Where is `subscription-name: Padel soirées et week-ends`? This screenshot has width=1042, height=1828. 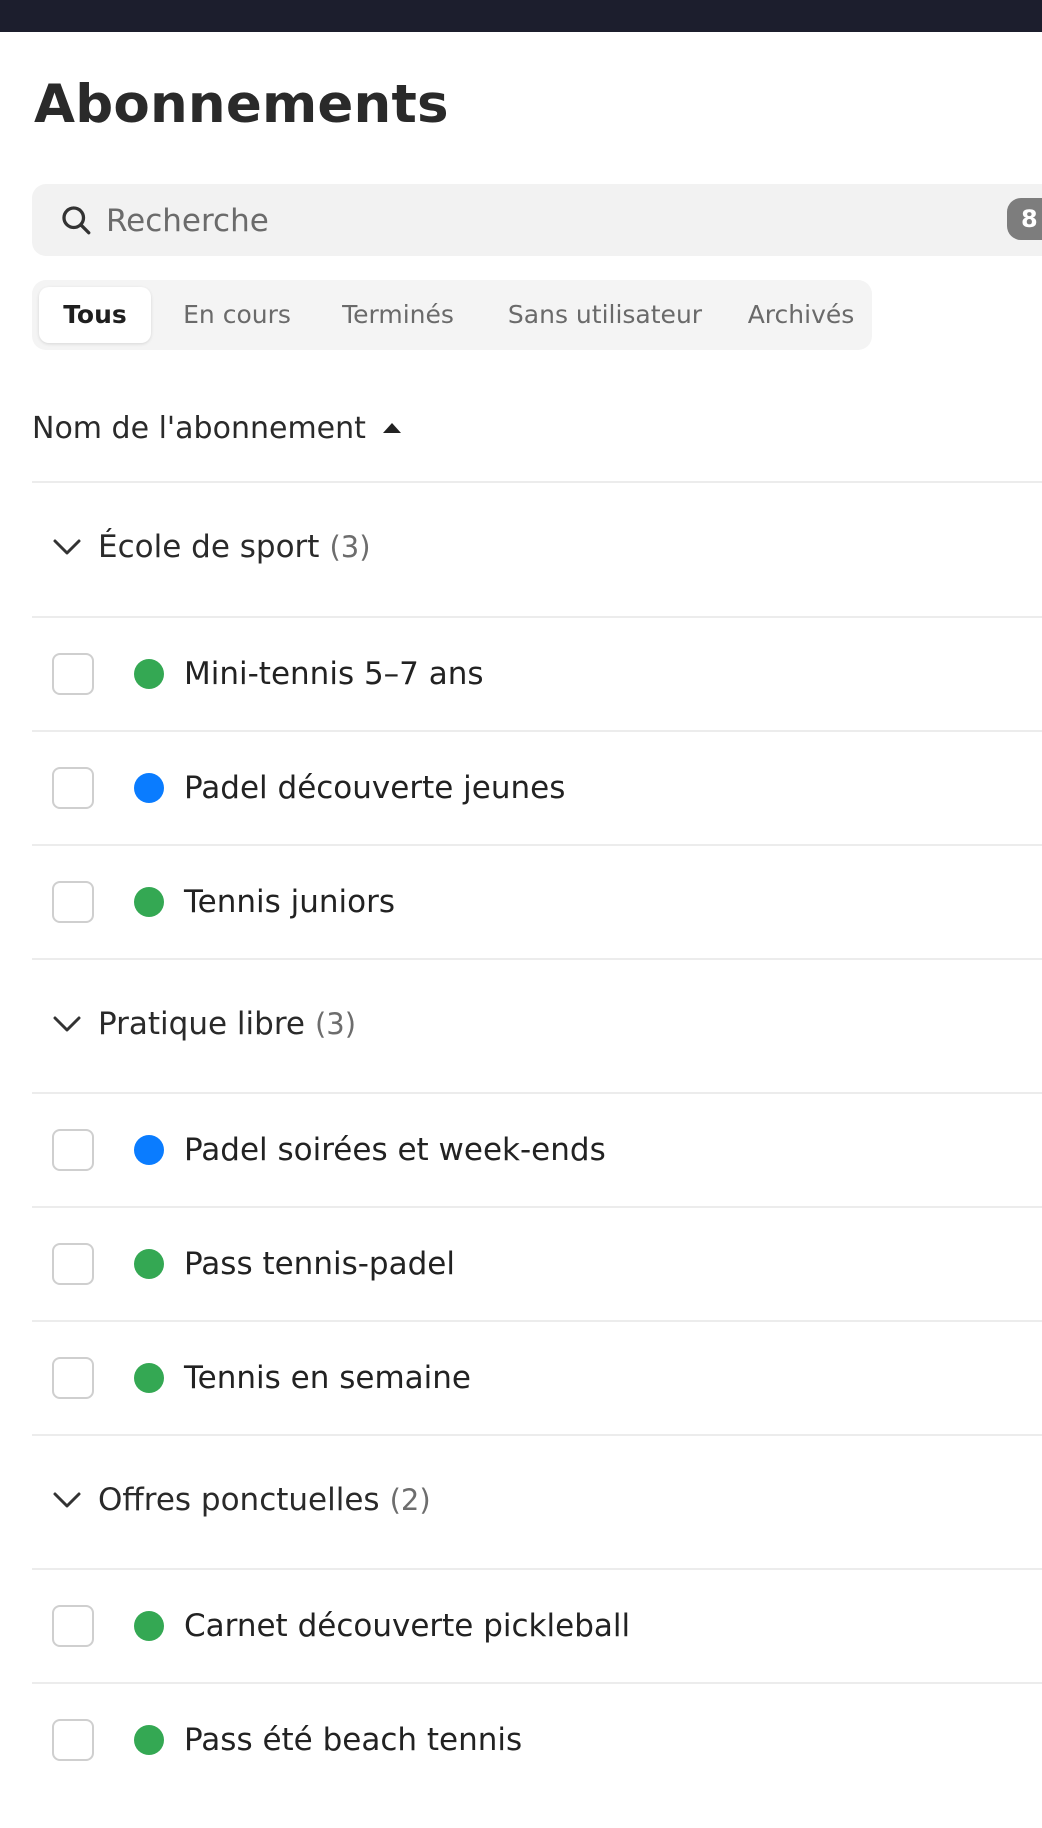 subscription-name: Padel soirées et week-ends is located at coordinates (395, 1150).